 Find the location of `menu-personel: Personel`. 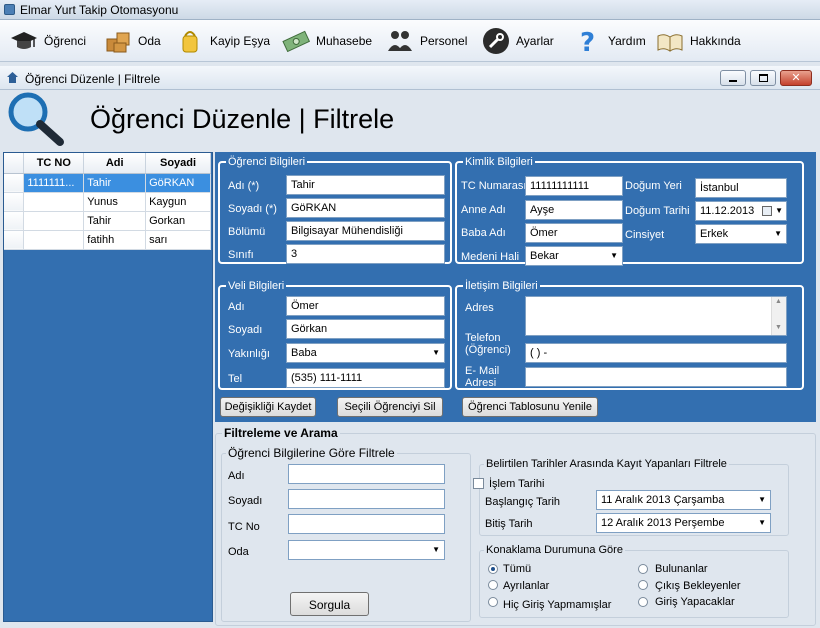

menu-personel: Personel is located at coordinates (426, 41).